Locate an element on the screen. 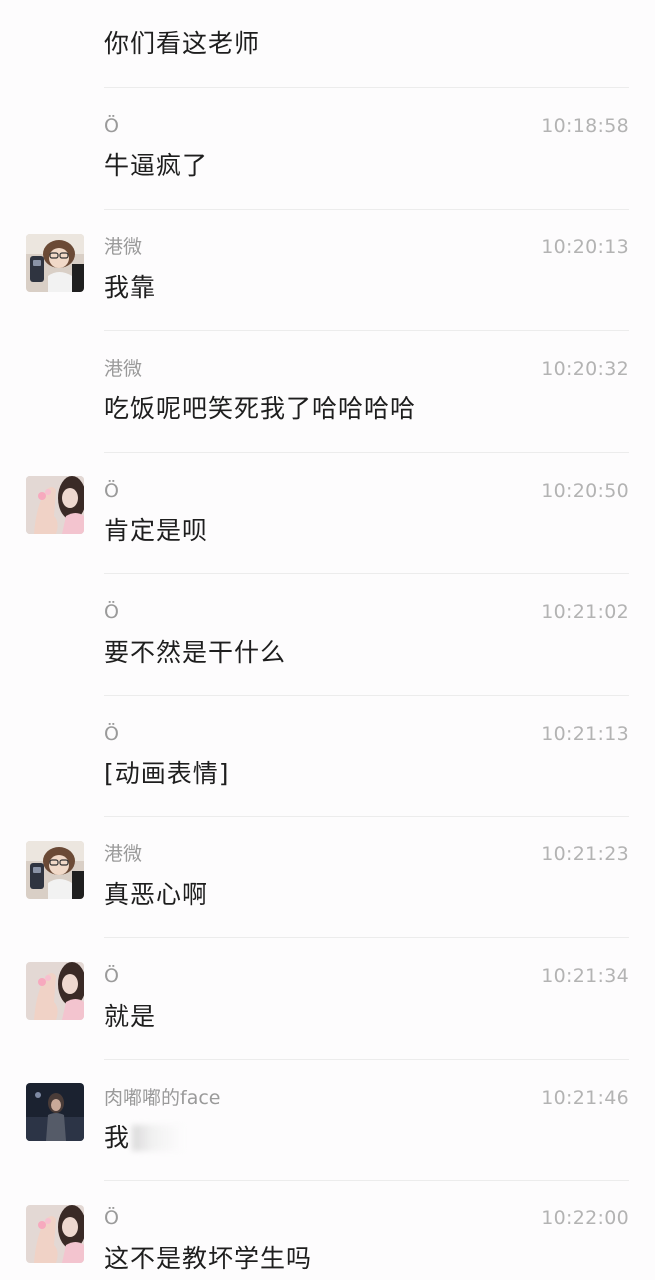 Image resolution: width=655 pixels, height=1280 pixels. message-content: [动画表情] is located at coordinates (167, 773).